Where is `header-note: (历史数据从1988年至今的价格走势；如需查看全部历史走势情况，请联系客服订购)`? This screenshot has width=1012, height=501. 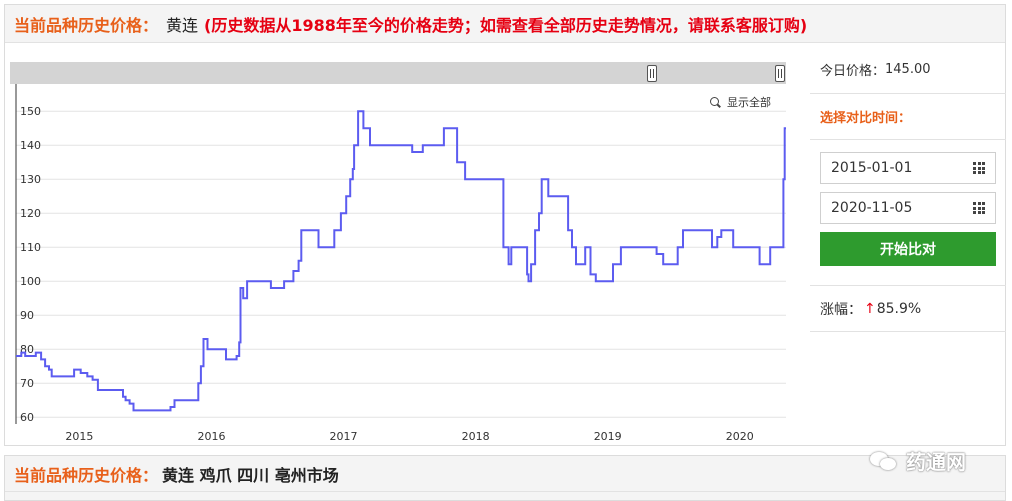
header-note: (历史数据从1988年至今的价格走势；如需查看全部历史走势情况，请联系客服订购) is located at coordinates (506, 25).